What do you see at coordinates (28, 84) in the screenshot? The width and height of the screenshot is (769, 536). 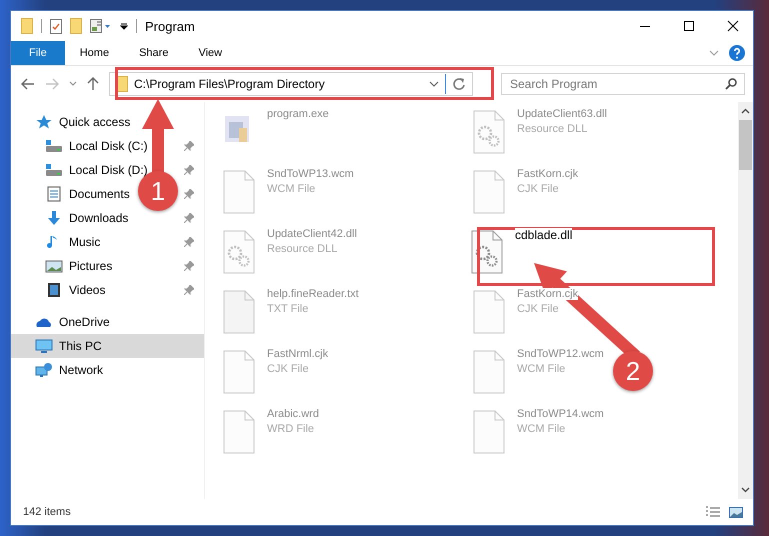 I see `back-arrow-icon` at bounding box center [28, 84].